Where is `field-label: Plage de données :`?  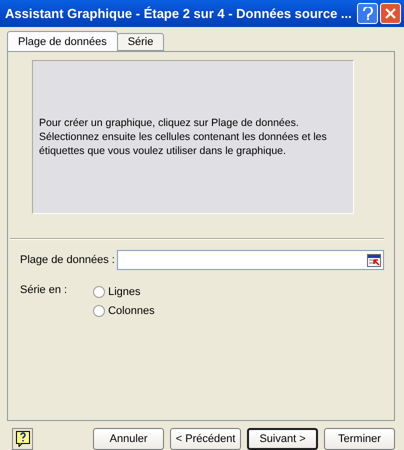
field-label: Plage de données : is located at coordinates (67, 260).